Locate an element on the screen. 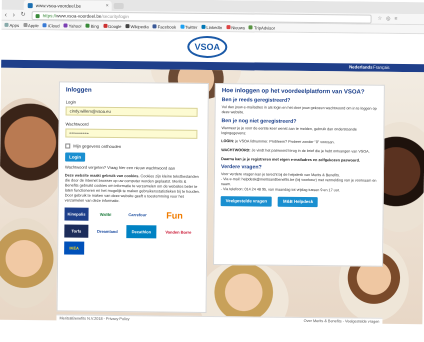  reload-icon: ↻ is located at coordinates (23, 15).